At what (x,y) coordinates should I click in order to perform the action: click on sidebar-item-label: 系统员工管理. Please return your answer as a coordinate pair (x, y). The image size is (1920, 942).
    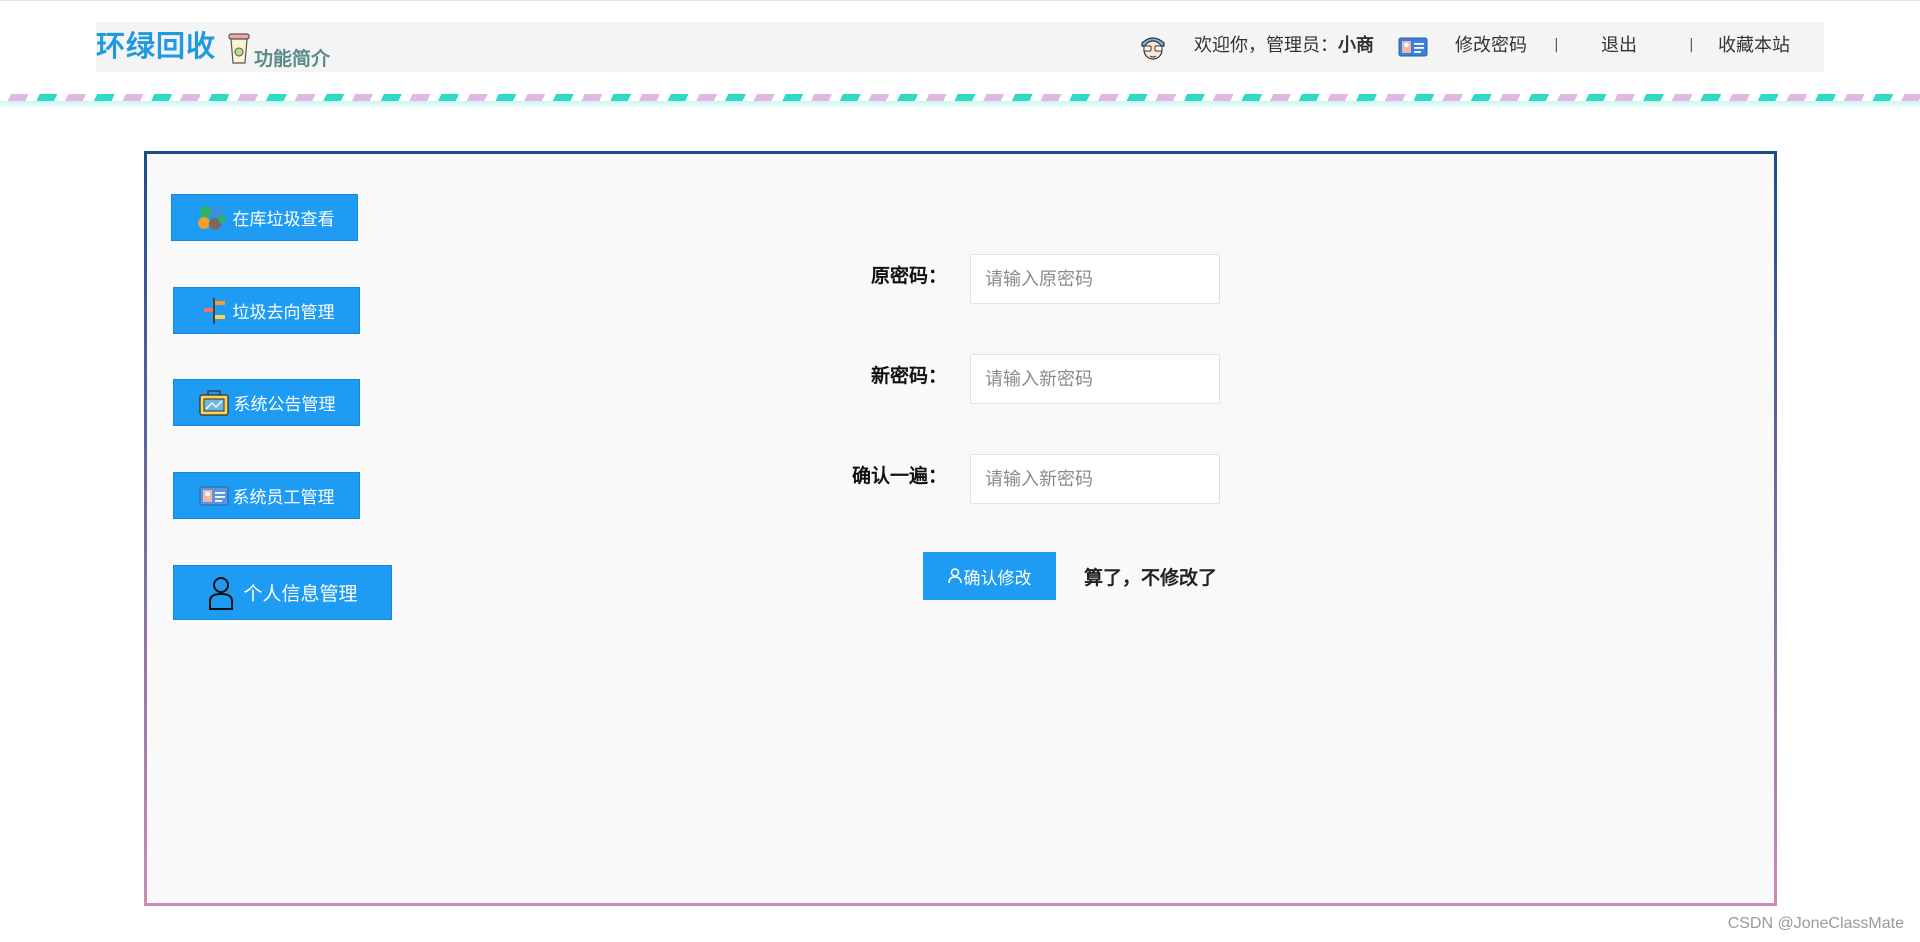
    Looking at the image, I should click on (283, 498).